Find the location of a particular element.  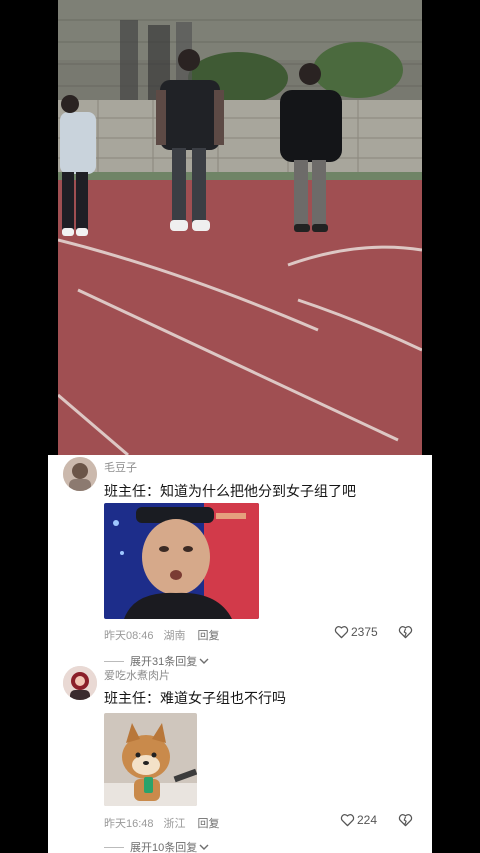

comment-username: 爱吃水煮肉片 is located at coordinates (137, 675).